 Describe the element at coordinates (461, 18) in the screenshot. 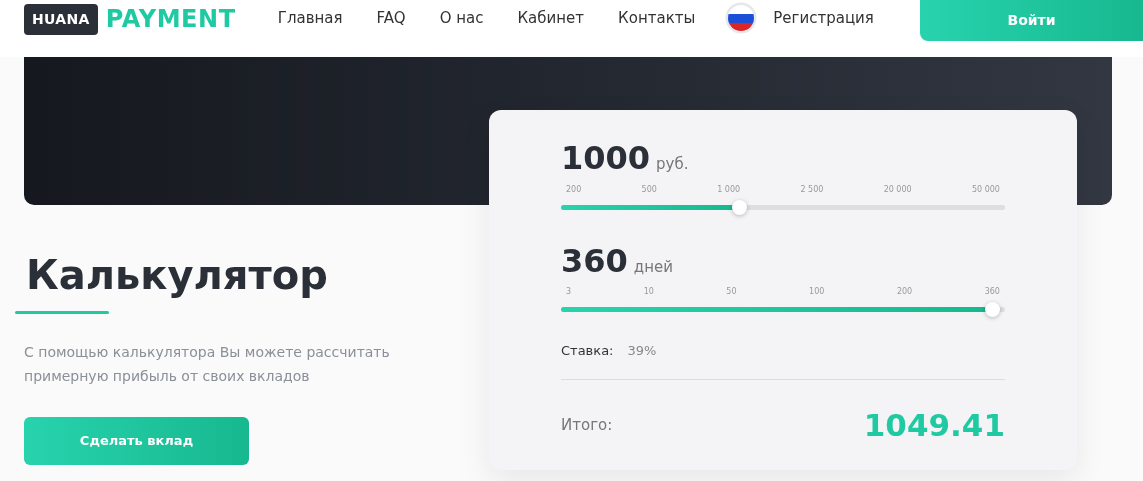

I see `nav-link: О нас` at that location.